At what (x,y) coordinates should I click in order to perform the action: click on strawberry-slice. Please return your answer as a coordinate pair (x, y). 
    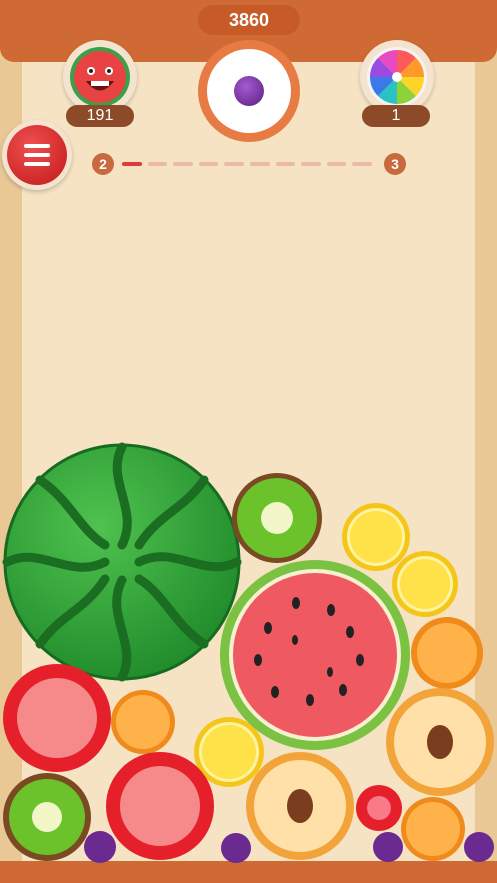
    Looking at the image, I should click on (379, 808).